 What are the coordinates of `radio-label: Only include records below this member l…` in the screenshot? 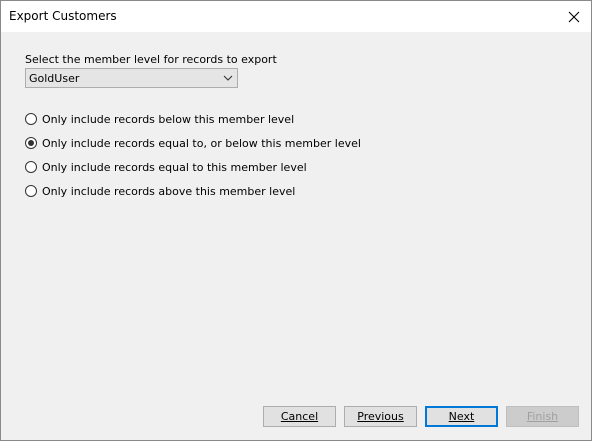 It's located at (168, 119).